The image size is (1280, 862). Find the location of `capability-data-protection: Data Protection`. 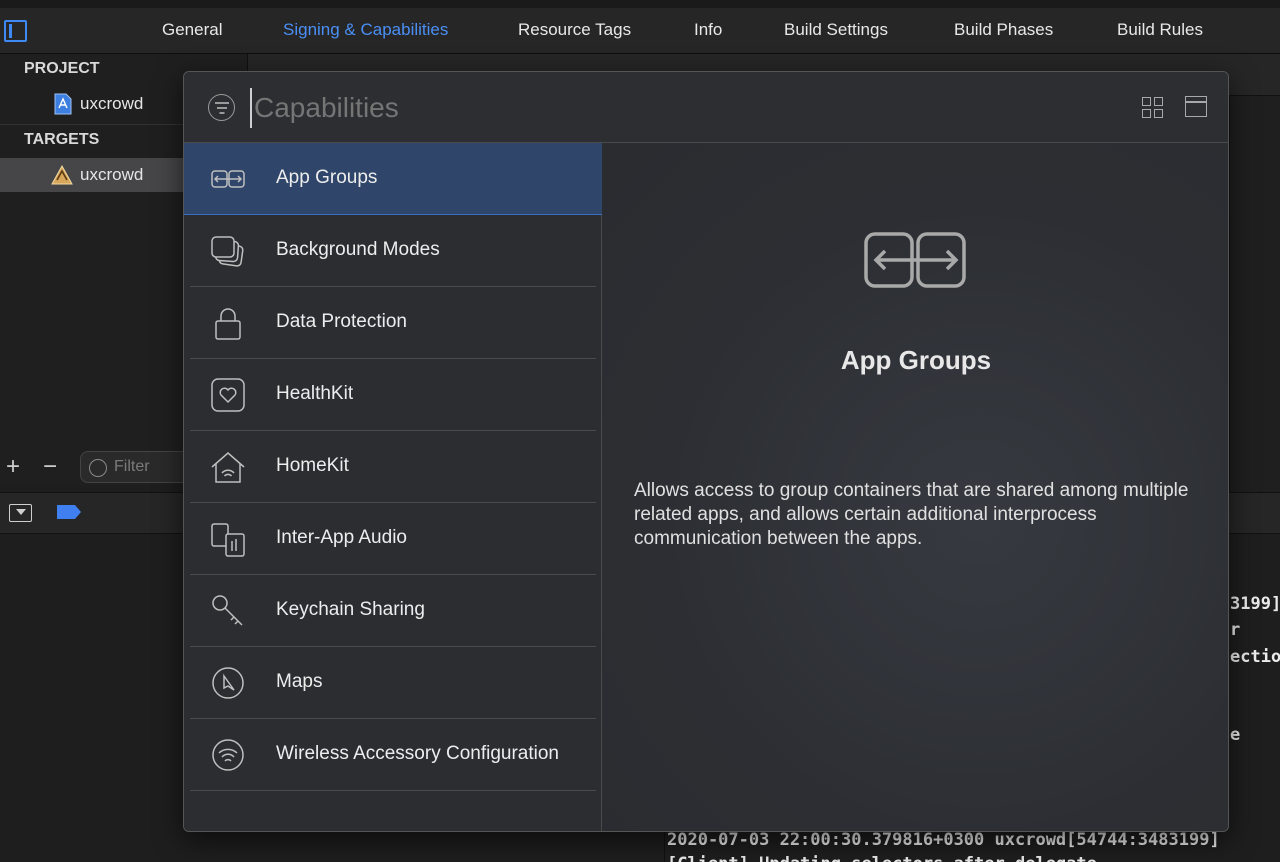

capability-data-protection: Data Protection is located at coordinates (393, 323).